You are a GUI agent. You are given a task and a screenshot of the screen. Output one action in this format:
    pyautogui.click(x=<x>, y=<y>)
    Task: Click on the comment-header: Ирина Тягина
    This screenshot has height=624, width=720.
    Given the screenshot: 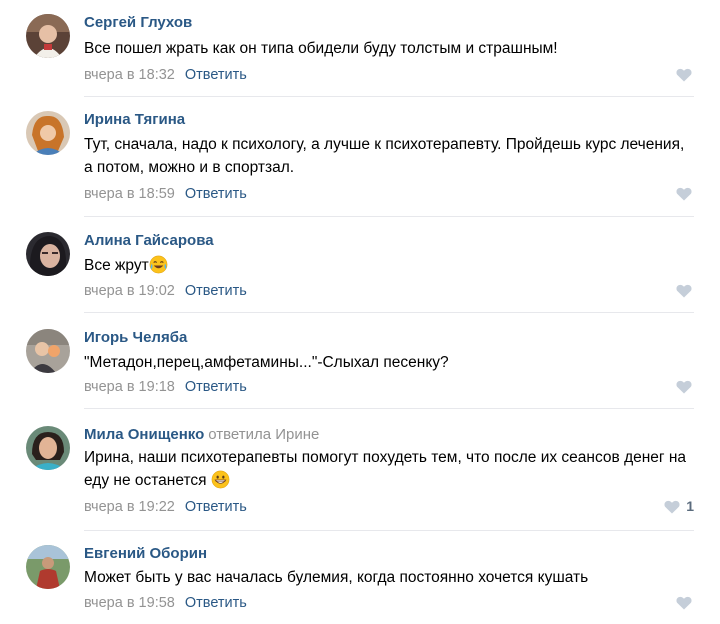 What is the action you would take?
    pyautogui.click(x=134, y=120)
    